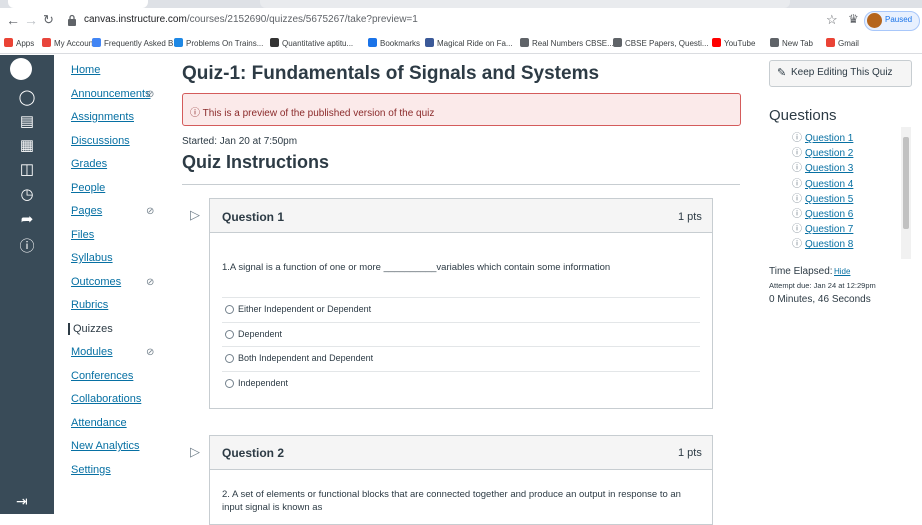  I want to click on help-icon: ⓘ, so click(27, 245).